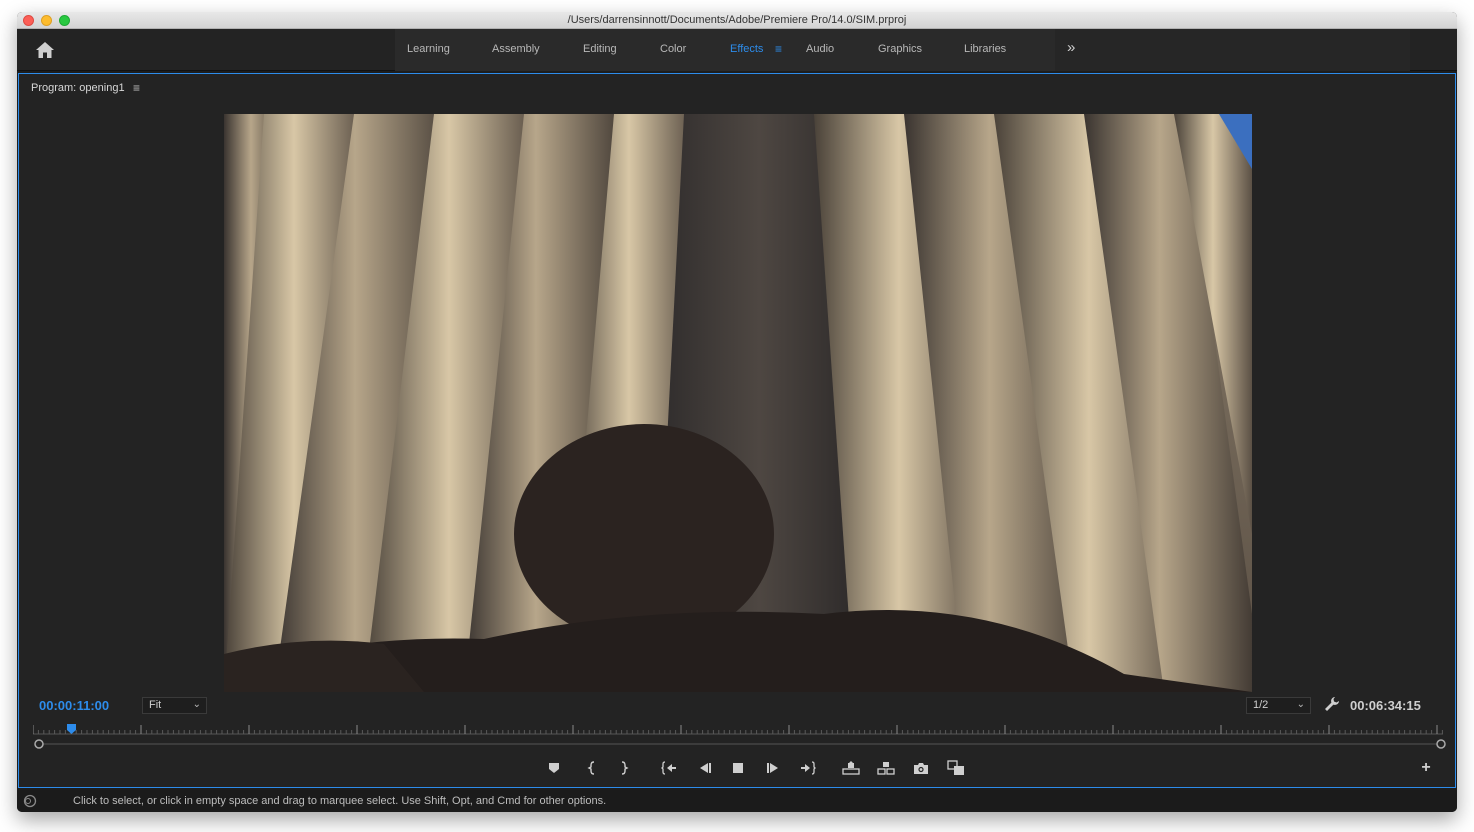 The image size is (1474, 832). What do you see at coordinates (1426, 768) in the screenshot?
I see `add-button-icon: +` at bounding box center [1426, 768].